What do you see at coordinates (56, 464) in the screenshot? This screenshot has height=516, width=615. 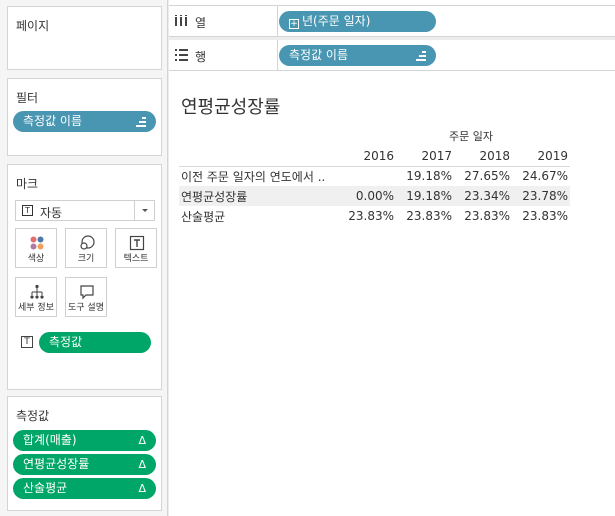 I see `measure-pill-label: 연평균성장률` at bounding box center [56, 464].